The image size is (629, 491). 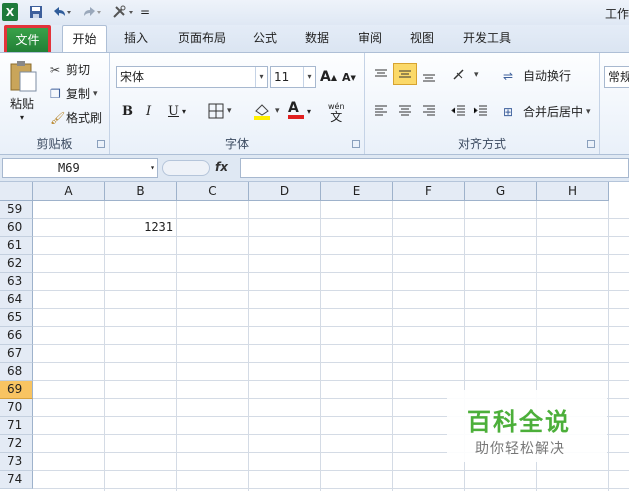 I want to click on orientation-icon: ▾, so click(x=465, y=75).